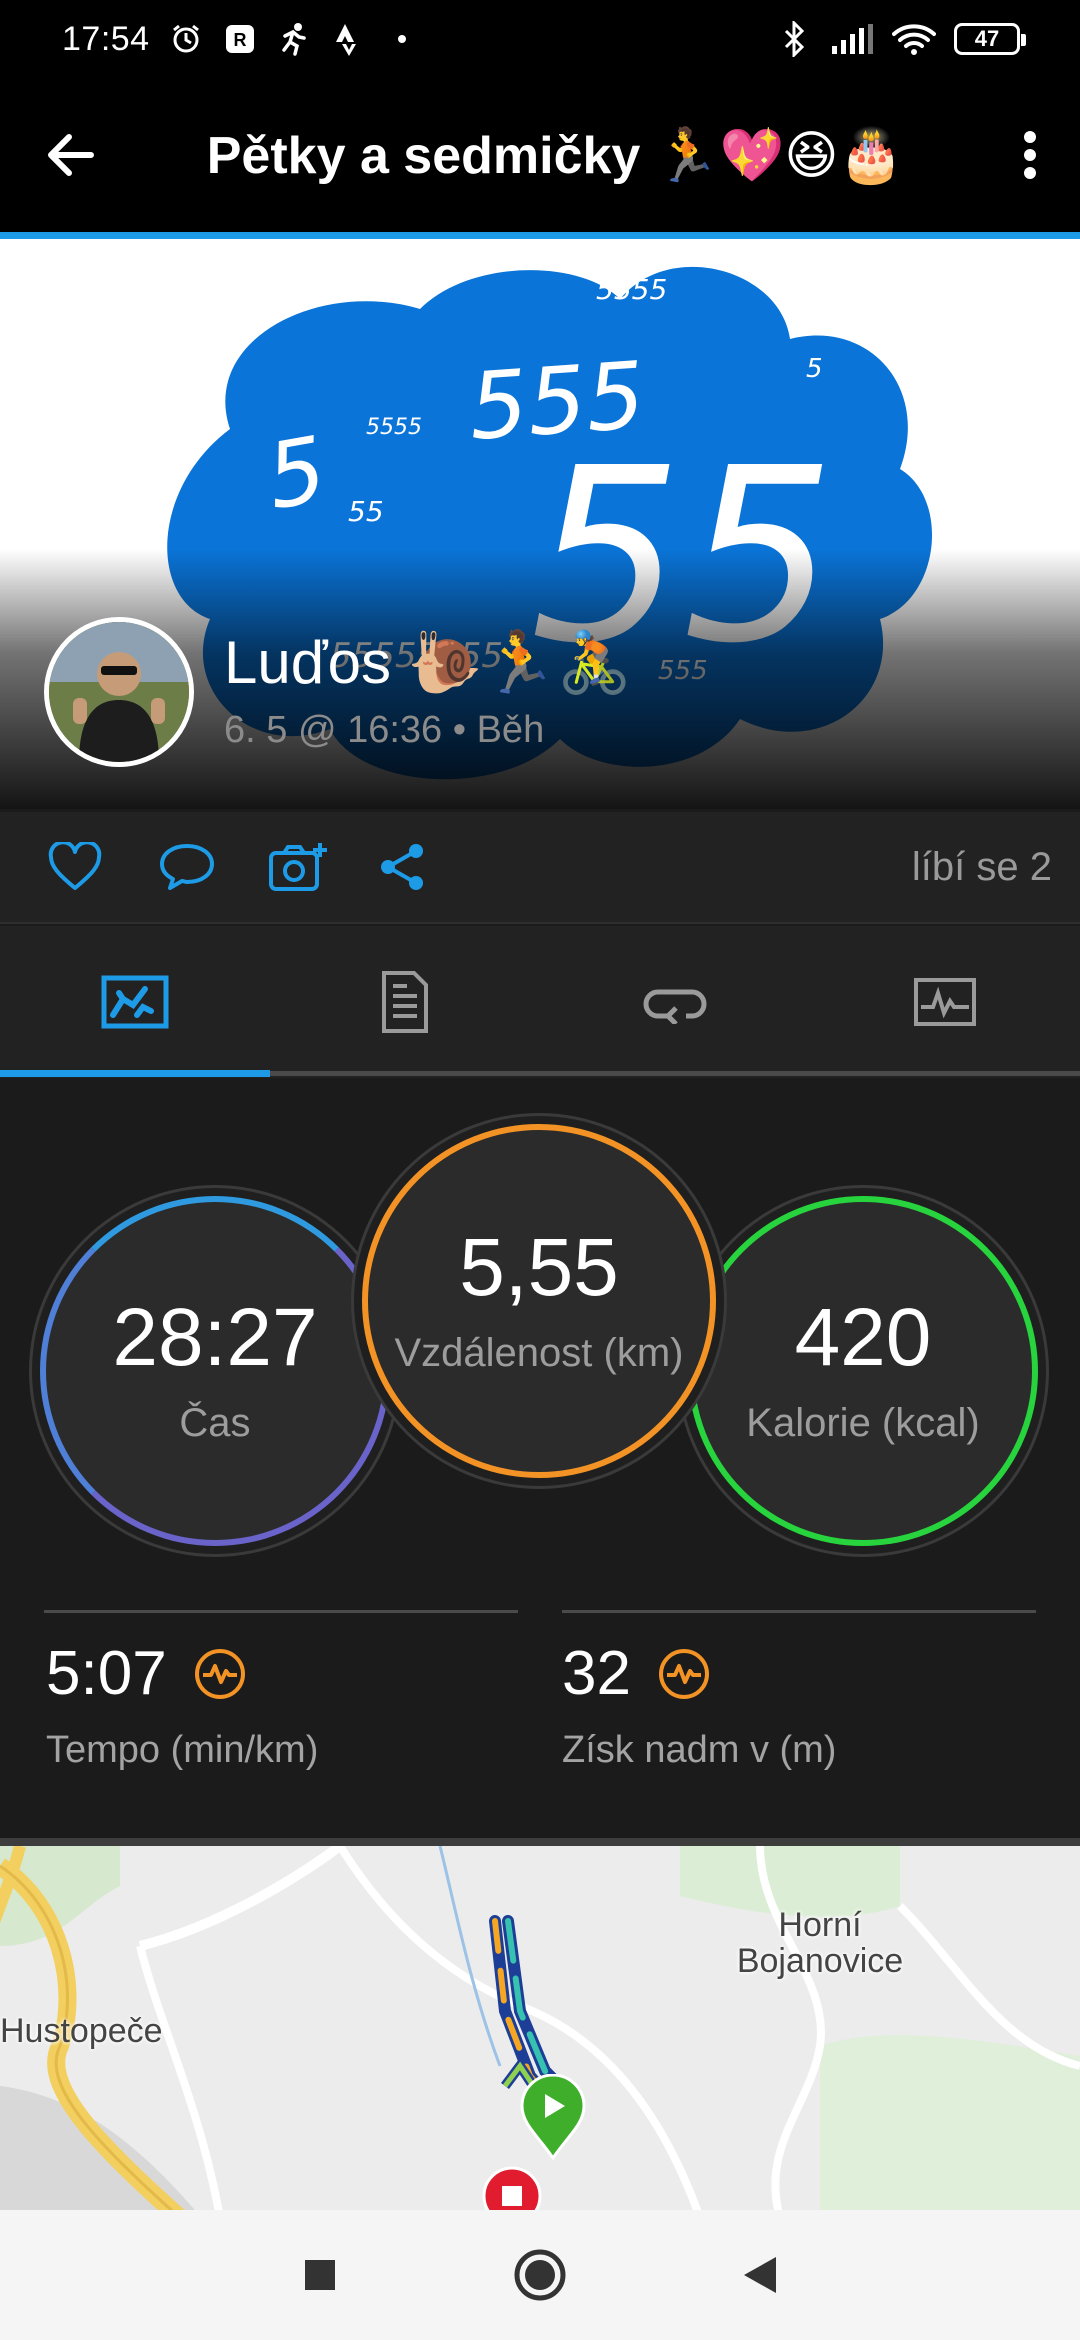 The image size is (1080, 2340). Describe the element at coordinates (433, 867) in the screenshot. I see `share-button` at that location.